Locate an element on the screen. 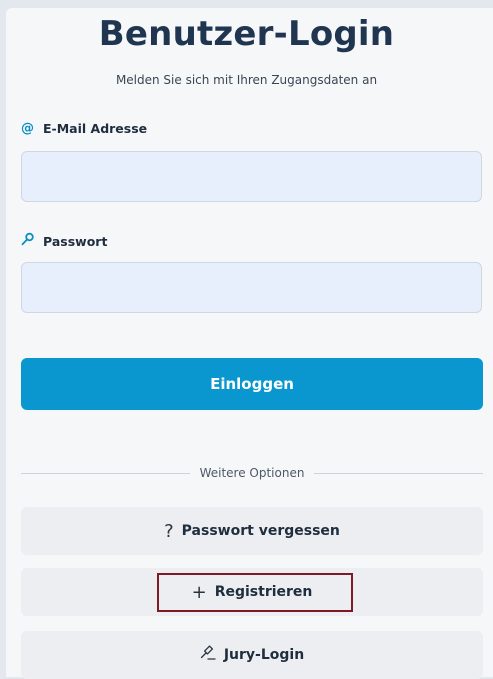 The width and height of the screenshot is (493, 679). password-label-text: Passwort is located at coordinates (75, 241).